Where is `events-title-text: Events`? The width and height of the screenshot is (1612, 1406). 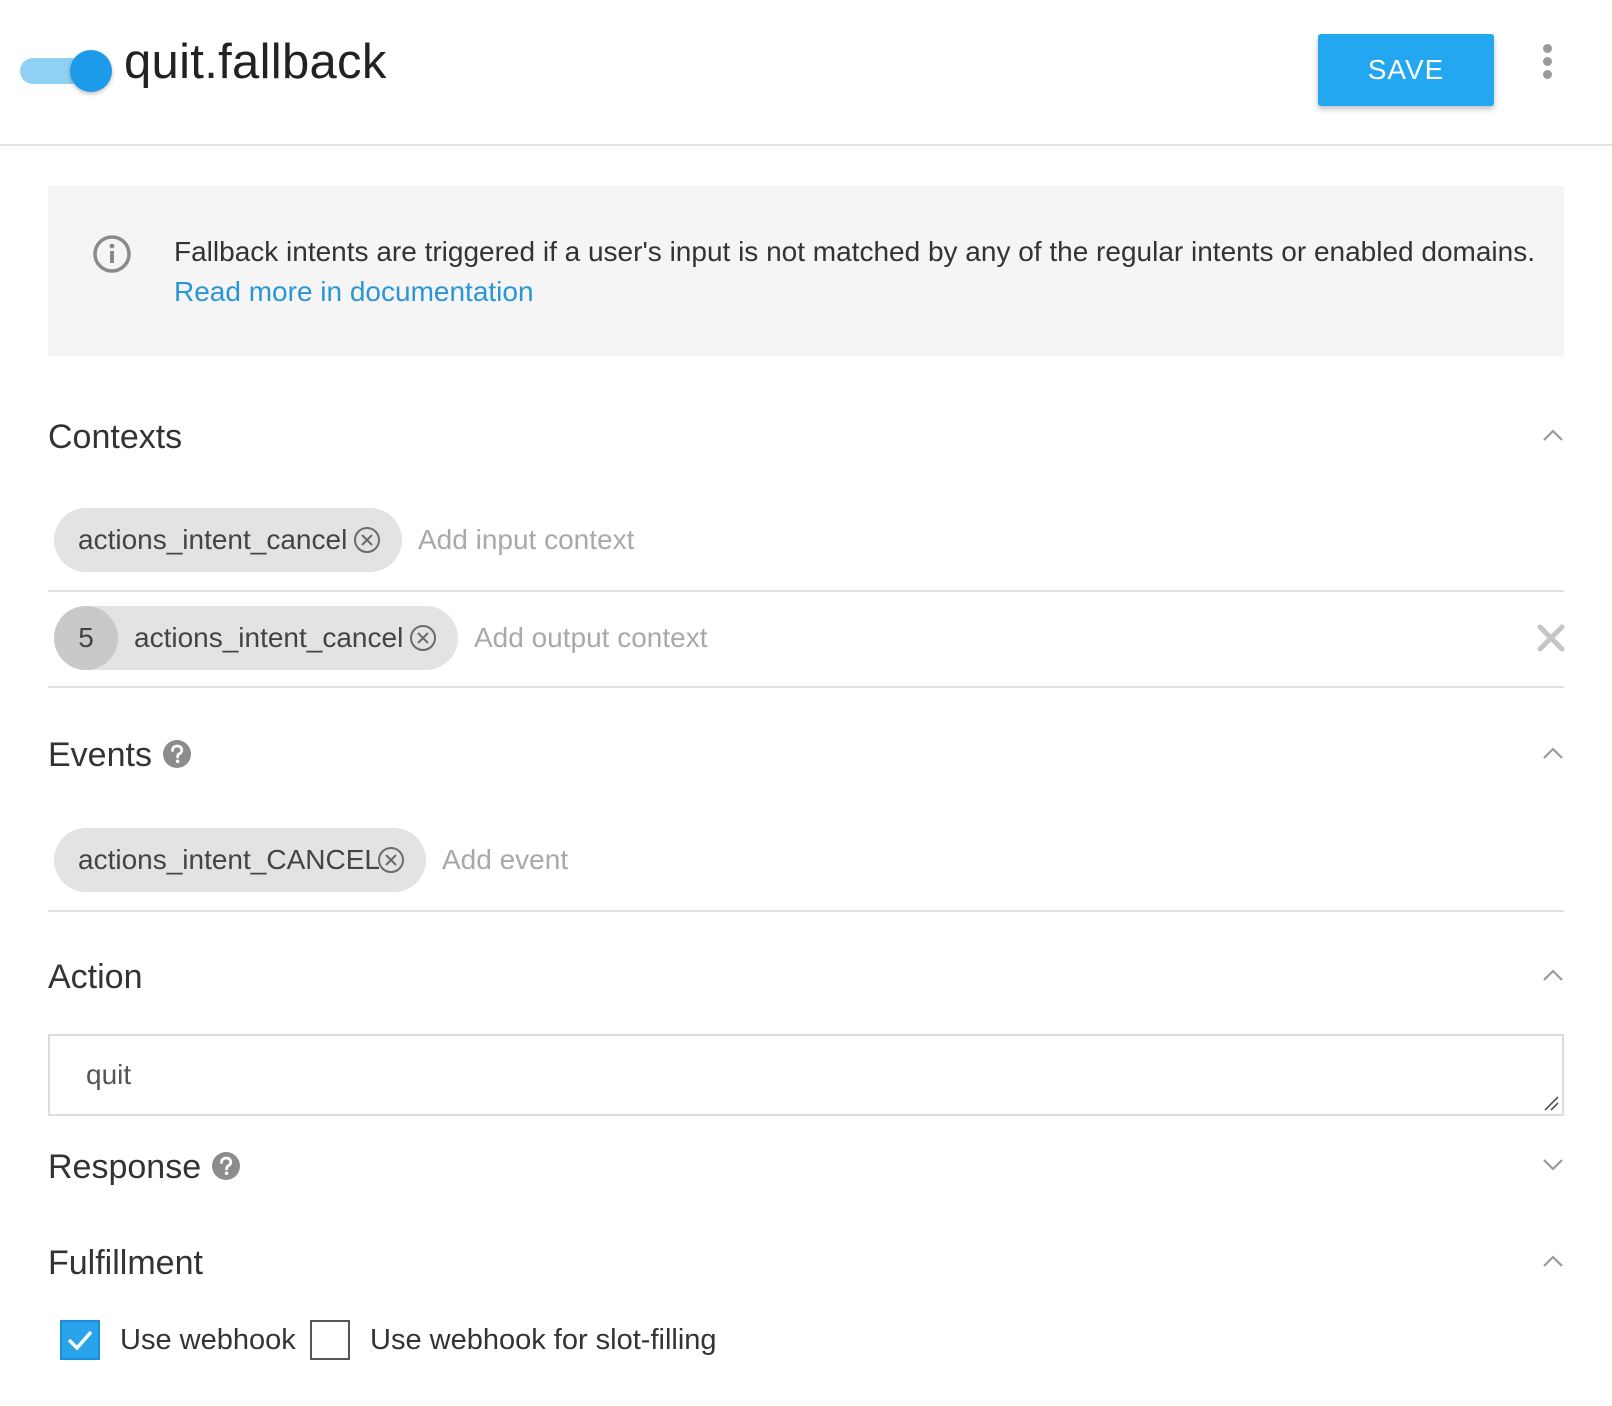 events-title-text: Events is located at coordinates (100, 755).